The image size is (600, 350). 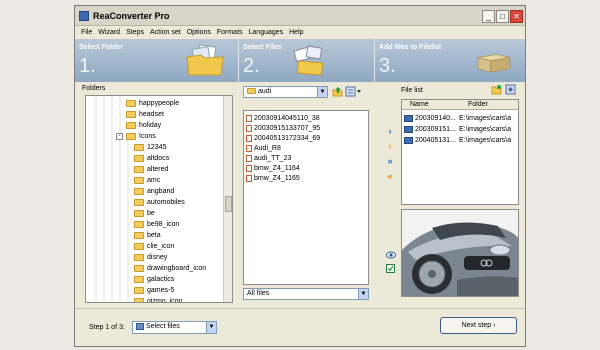 What do you see at coordinates (516, 16) in the screenshot?
I see `close-button: ✕` at bounding box center [516, 16].